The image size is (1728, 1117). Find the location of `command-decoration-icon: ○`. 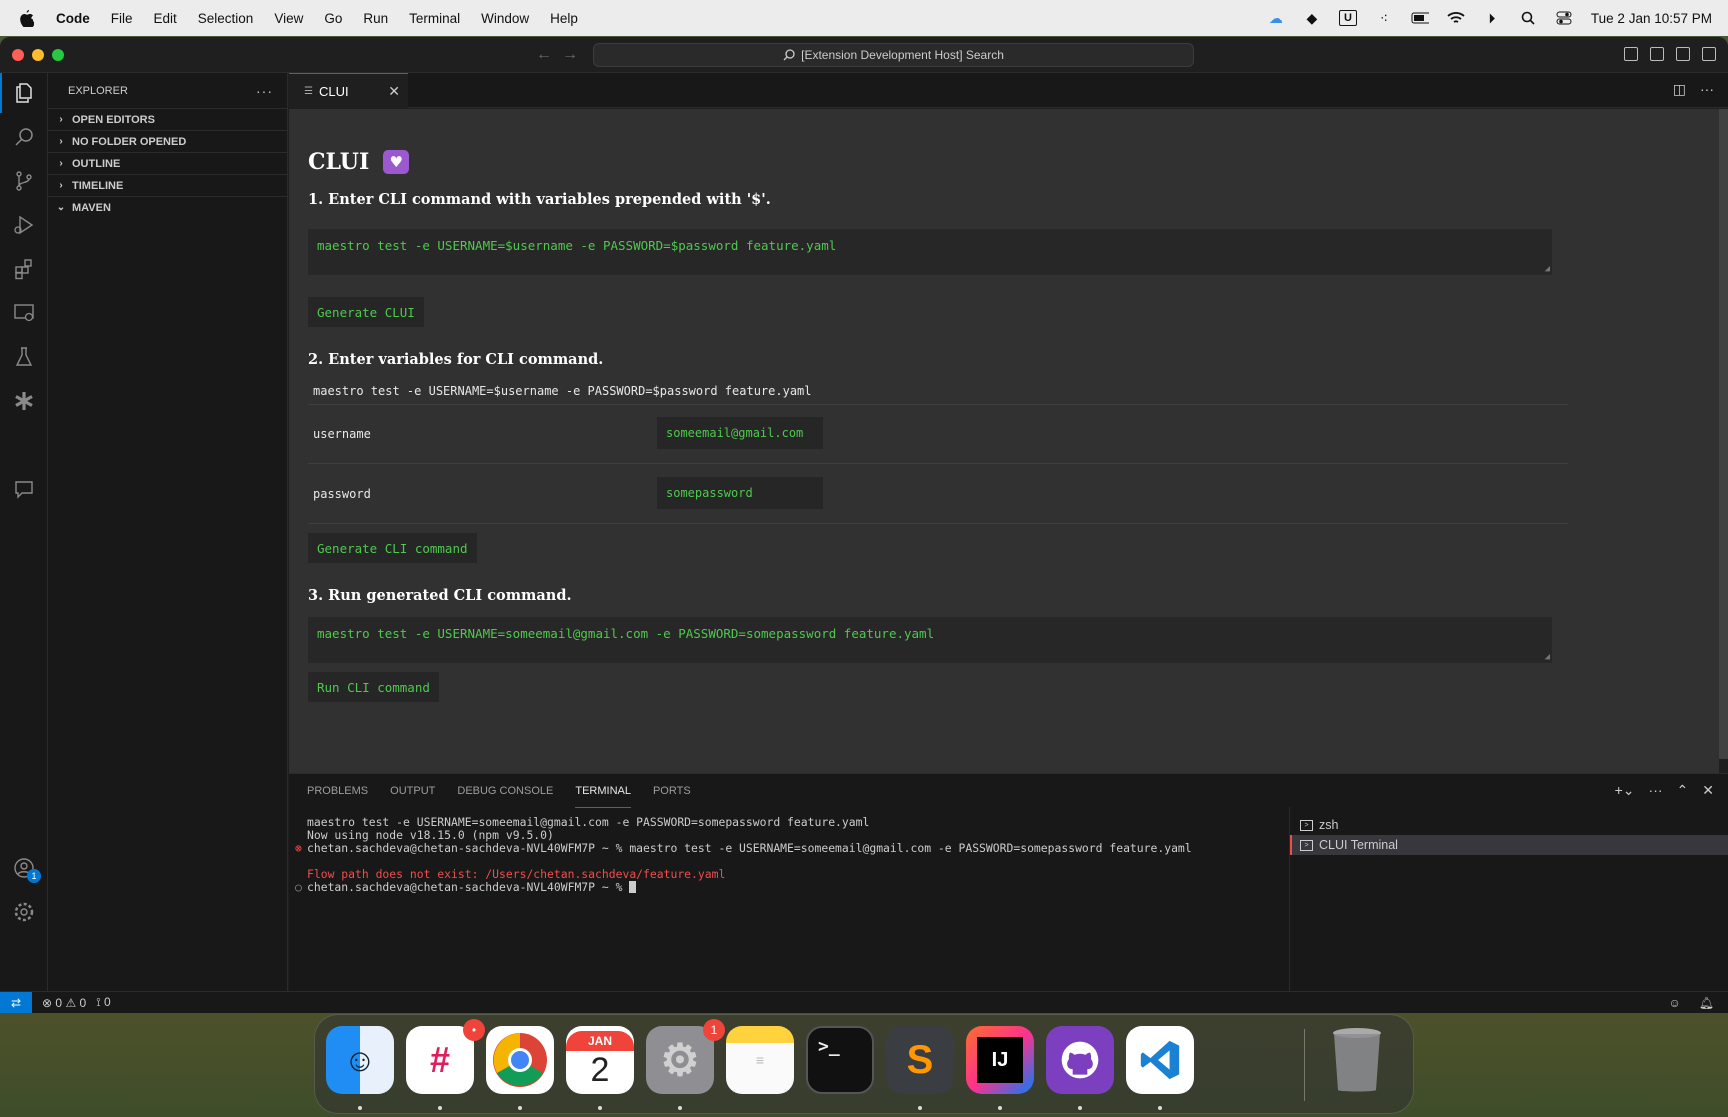

command-decoration-icon: ○ is located at coordinates (298, 887).